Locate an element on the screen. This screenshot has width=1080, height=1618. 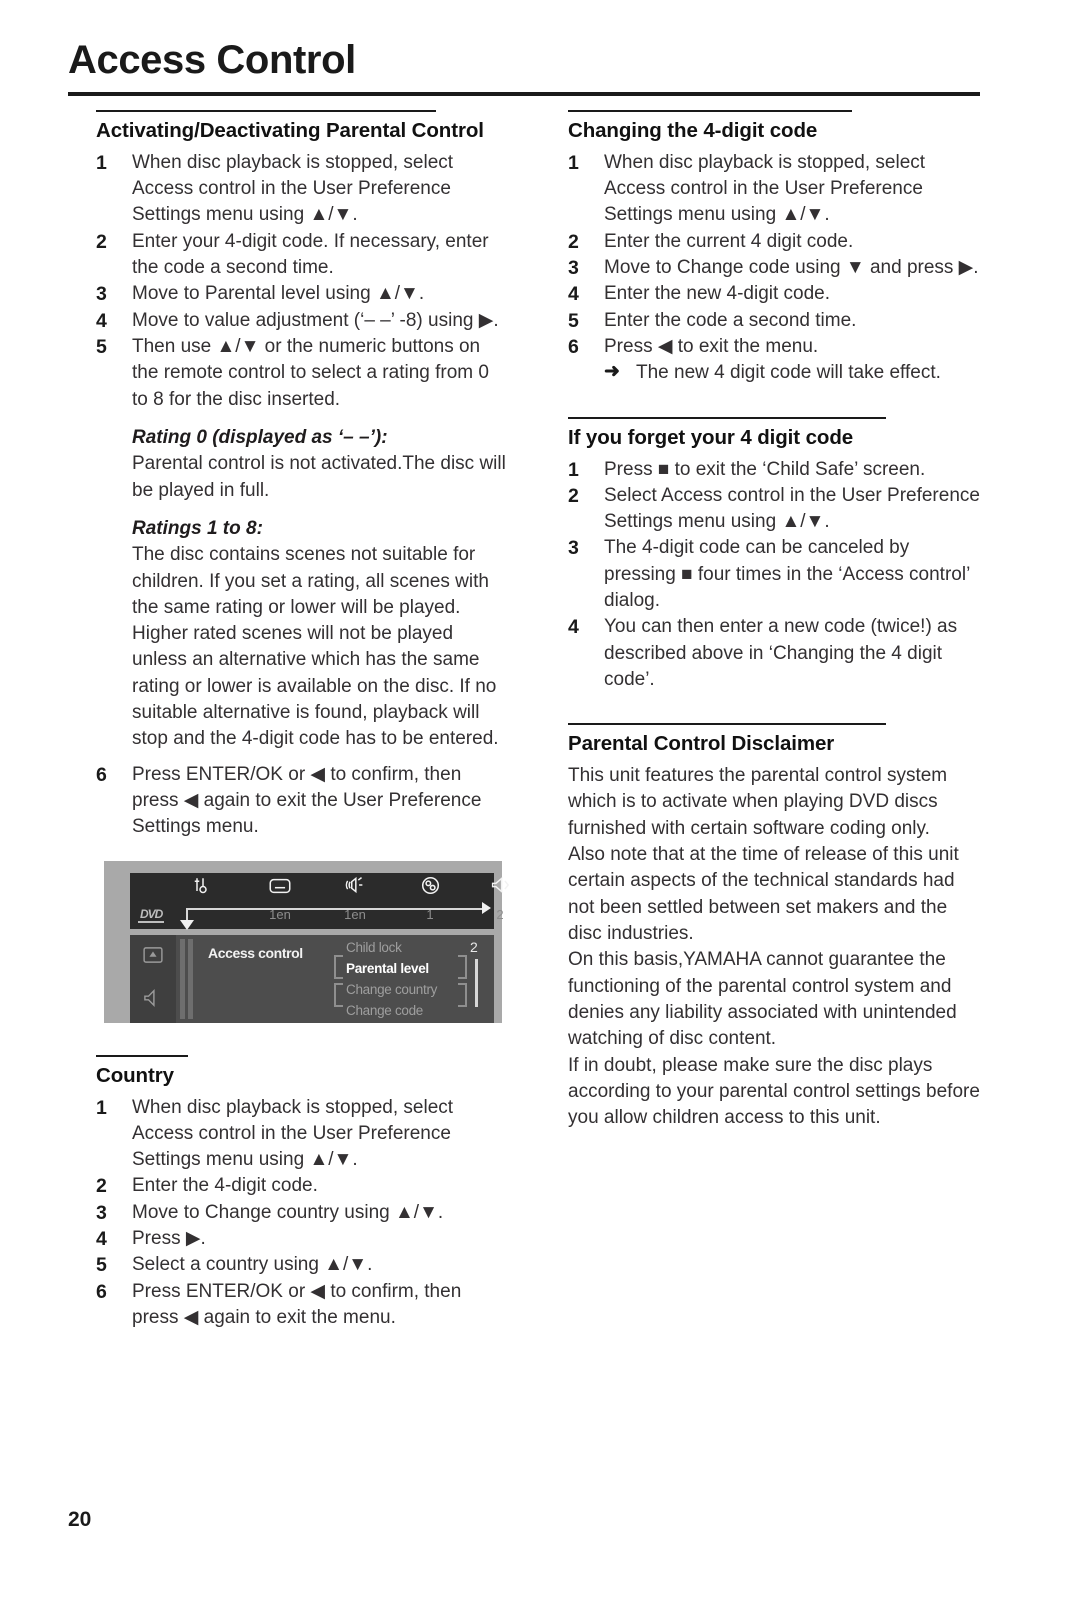
section-heading: If you forget your 4 digit code is located at coordinates (711, 437).